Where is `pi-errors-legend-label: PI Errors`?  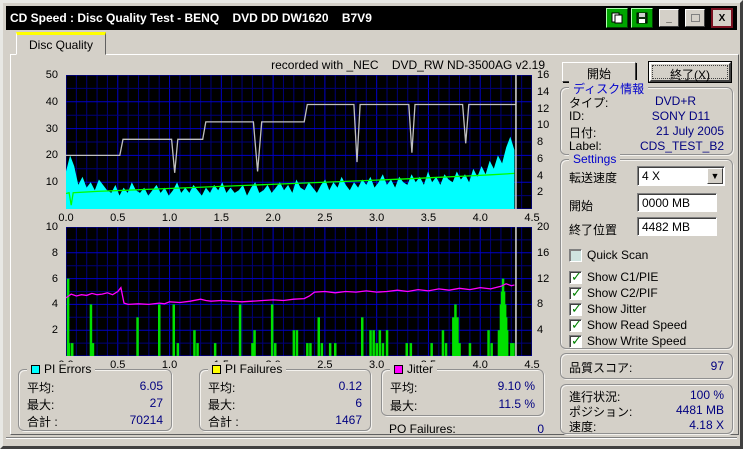 pi-errors-legend-label: PI Errors is located at coordinates (68, 369).